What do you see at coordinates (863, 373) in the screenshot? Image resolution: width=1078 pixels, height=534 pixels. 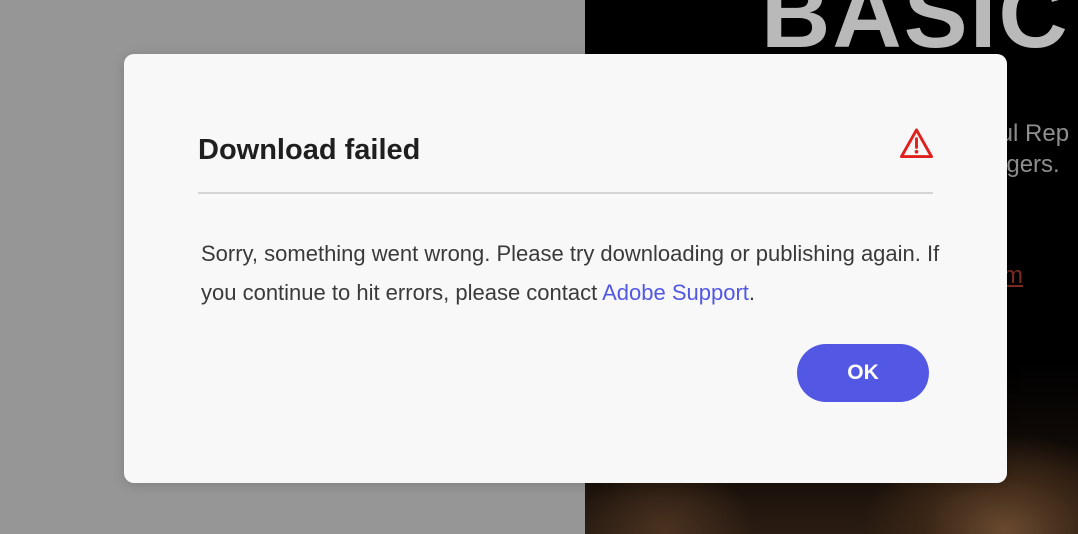 I see `ok-button: OK` at bounding box center [863, 373].